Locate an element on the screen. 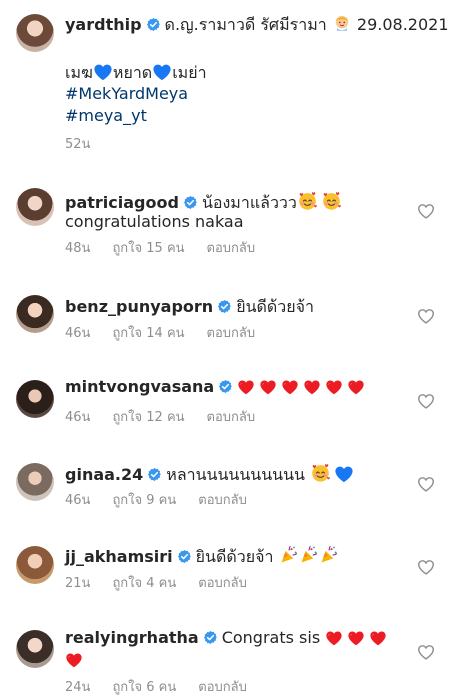 The height and width of the screenshot is (696, 461). commenter-username: ginaa.24 is located at coordinates (104, 474).